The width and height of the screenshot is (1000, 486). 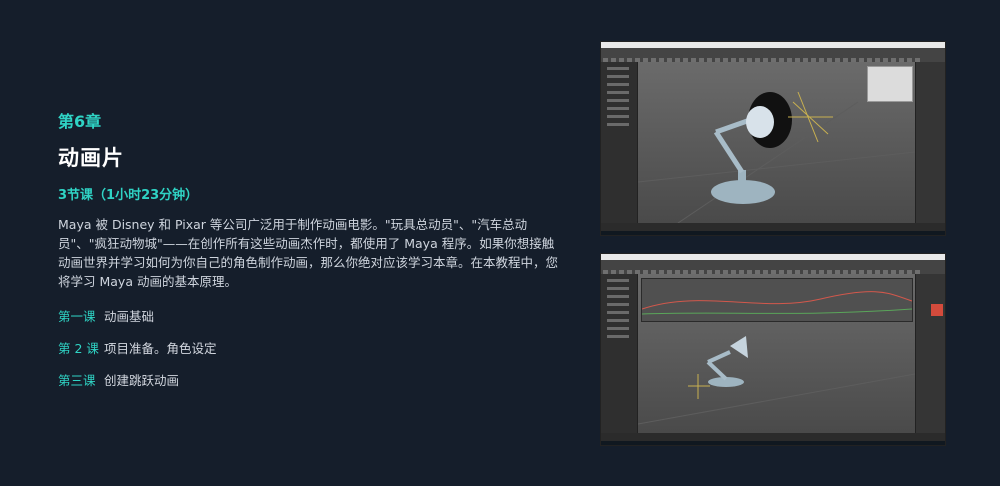 I want to click on animation-curve-icon, so click(x=777, y=303).